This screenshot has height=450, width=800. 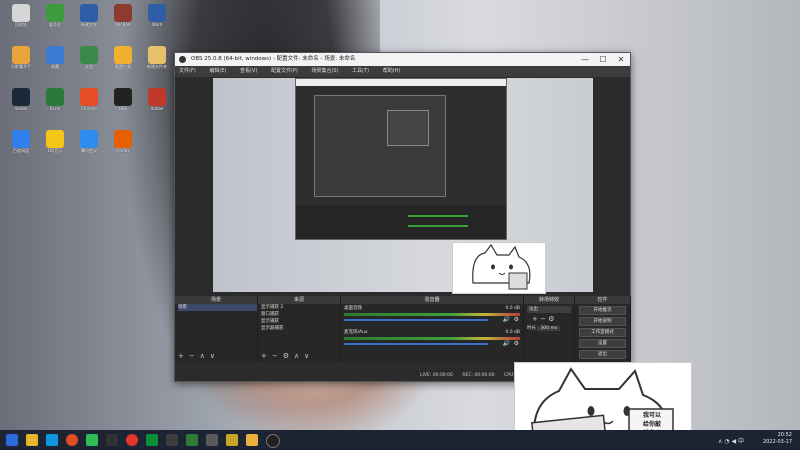 What do you see at coordinates (12, 440) in the screenshot?
I see `start-button` at bounding box center [12, 440].